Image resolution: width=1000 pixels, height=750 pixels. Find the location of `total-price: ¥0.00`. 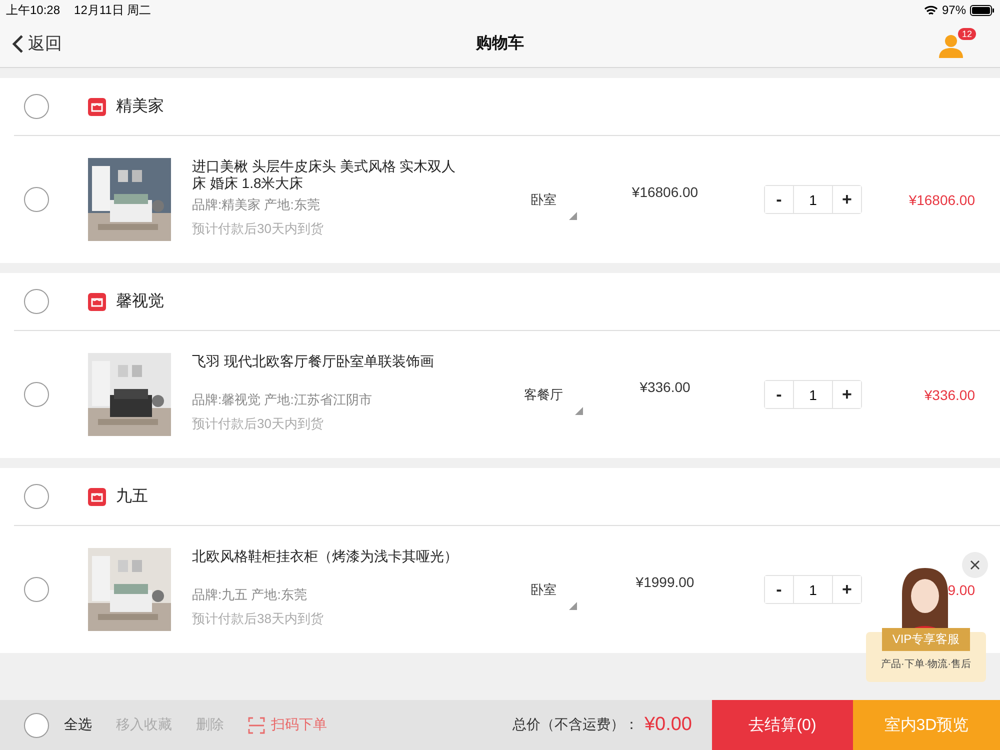

total-price: ¥0.00 is located at coordinates (668, 725).